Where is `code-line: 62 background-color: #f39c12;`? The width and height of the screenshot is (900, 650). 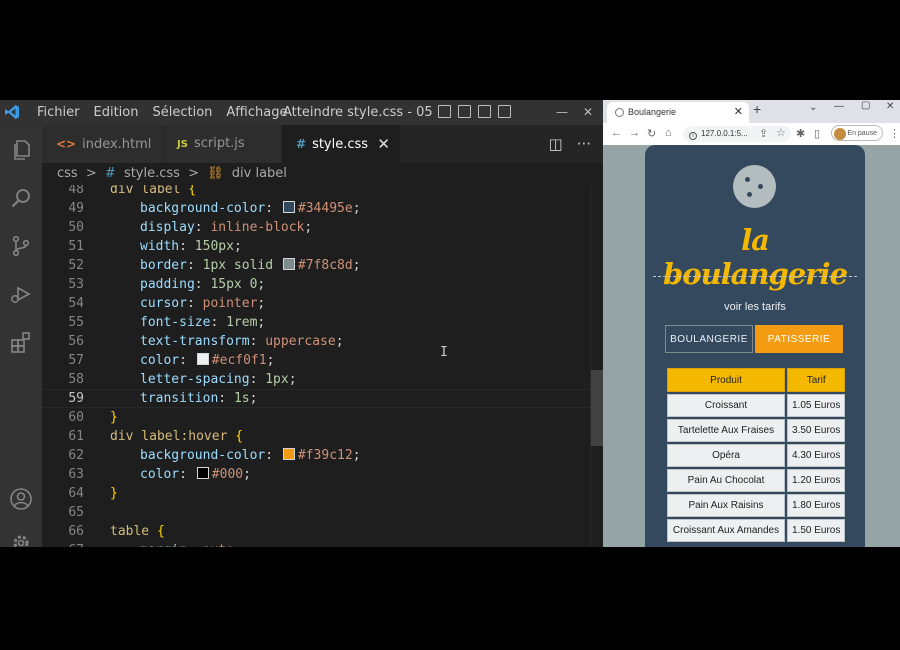 code-line: 62 background-color: #f39c12; is located at coordinates (316, 455).